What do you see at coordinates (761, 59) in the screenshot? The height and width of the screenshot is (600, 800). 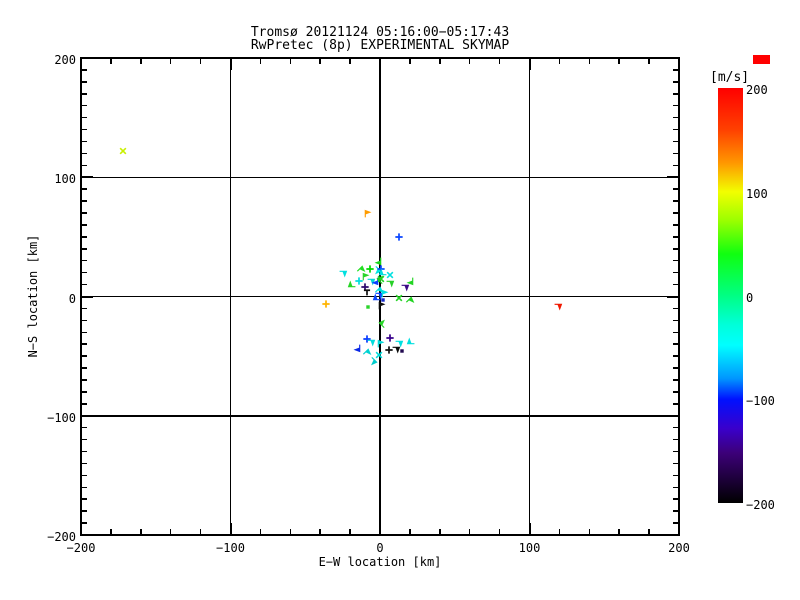 I see `colorbar-overflow-marker-icon` at bounding box center [761, 59].